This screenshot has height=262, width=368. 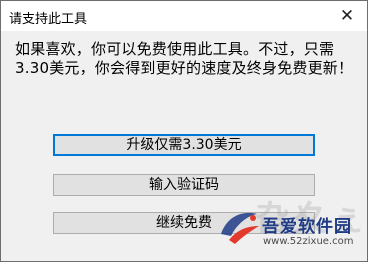 I want to click on watermark-site: www.52zixue.com, so click(x=308, y=241).